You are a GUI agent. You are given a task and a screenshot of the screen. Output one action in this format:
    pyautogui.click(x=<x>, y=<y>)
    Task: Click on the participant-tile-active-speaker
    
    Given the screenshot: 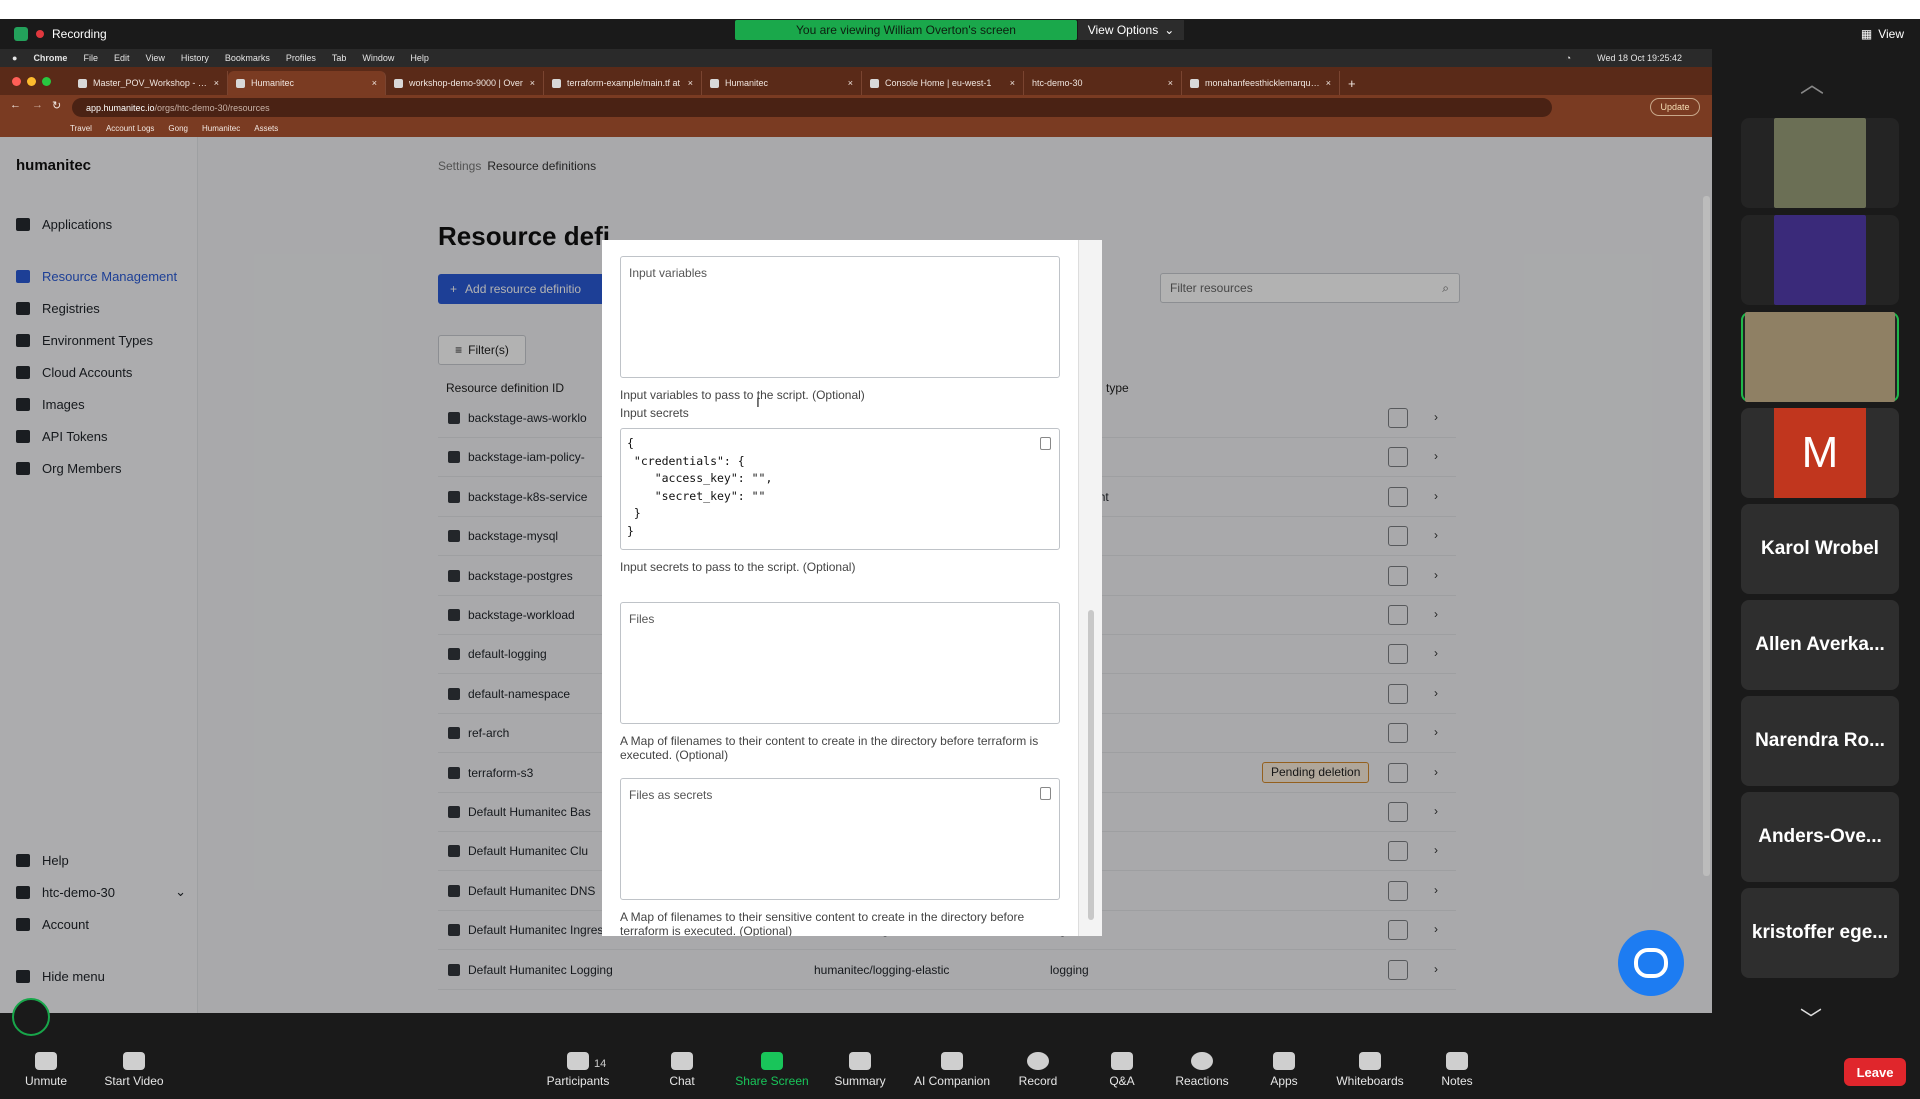 What is the action you would take?
    pyautogui.click(x=1820, y=357)
    